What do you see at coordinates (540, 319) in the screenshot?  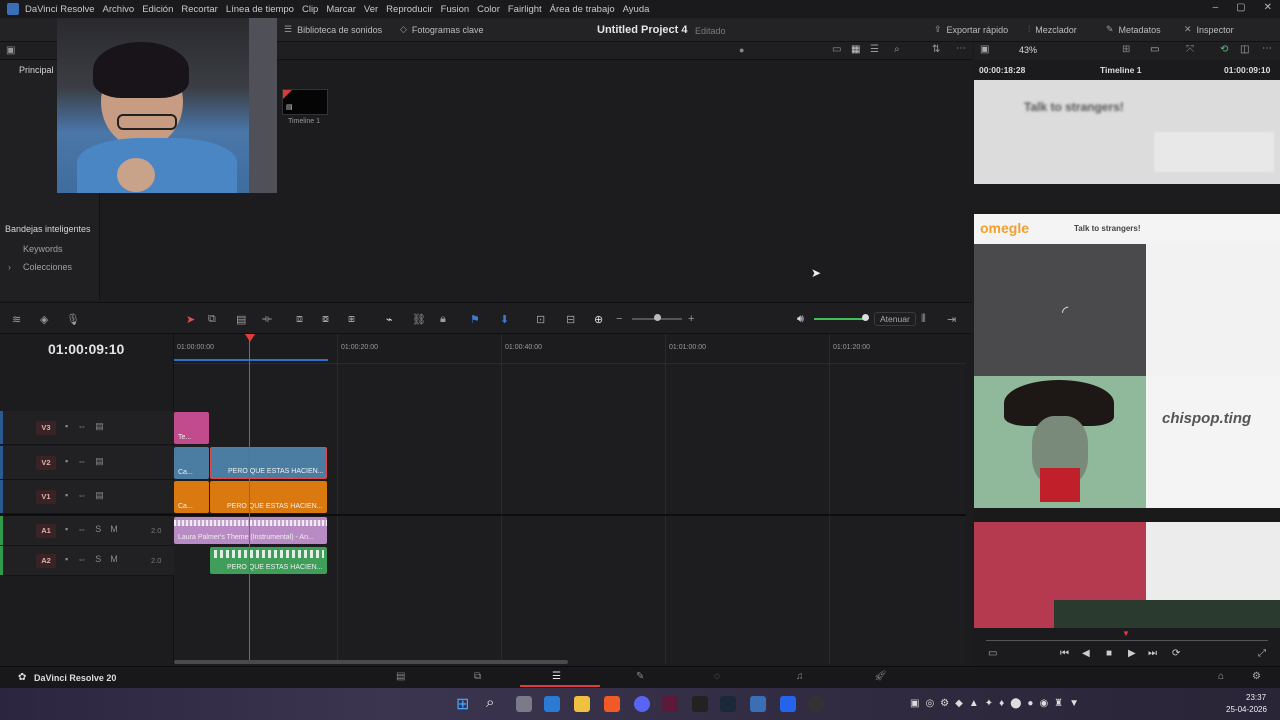 I see `zoom-full-icon: ⊡` at bounding box center [540, 319].